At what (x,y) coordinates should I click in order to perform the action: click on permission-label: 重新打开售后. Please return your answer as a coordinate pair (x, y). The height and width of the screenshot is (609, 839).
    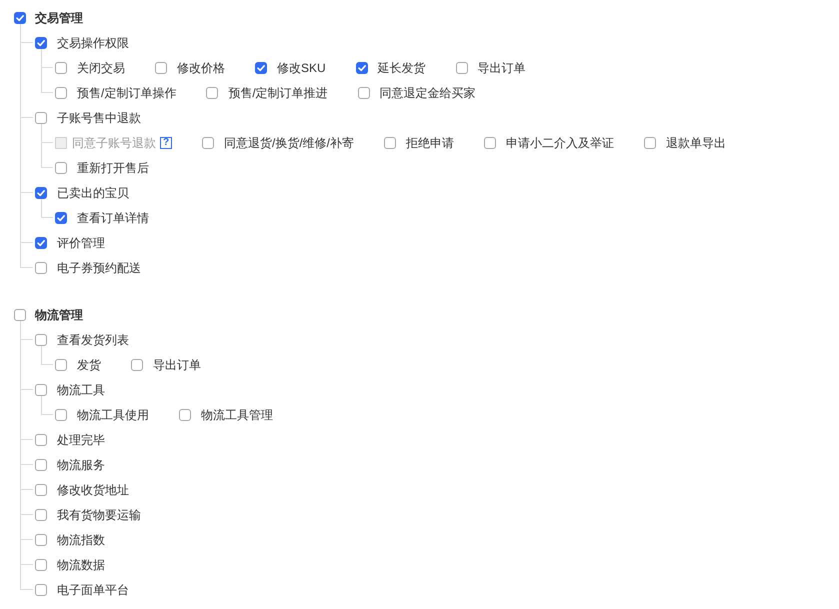
    Looking at the image, I should click on (113, 168).